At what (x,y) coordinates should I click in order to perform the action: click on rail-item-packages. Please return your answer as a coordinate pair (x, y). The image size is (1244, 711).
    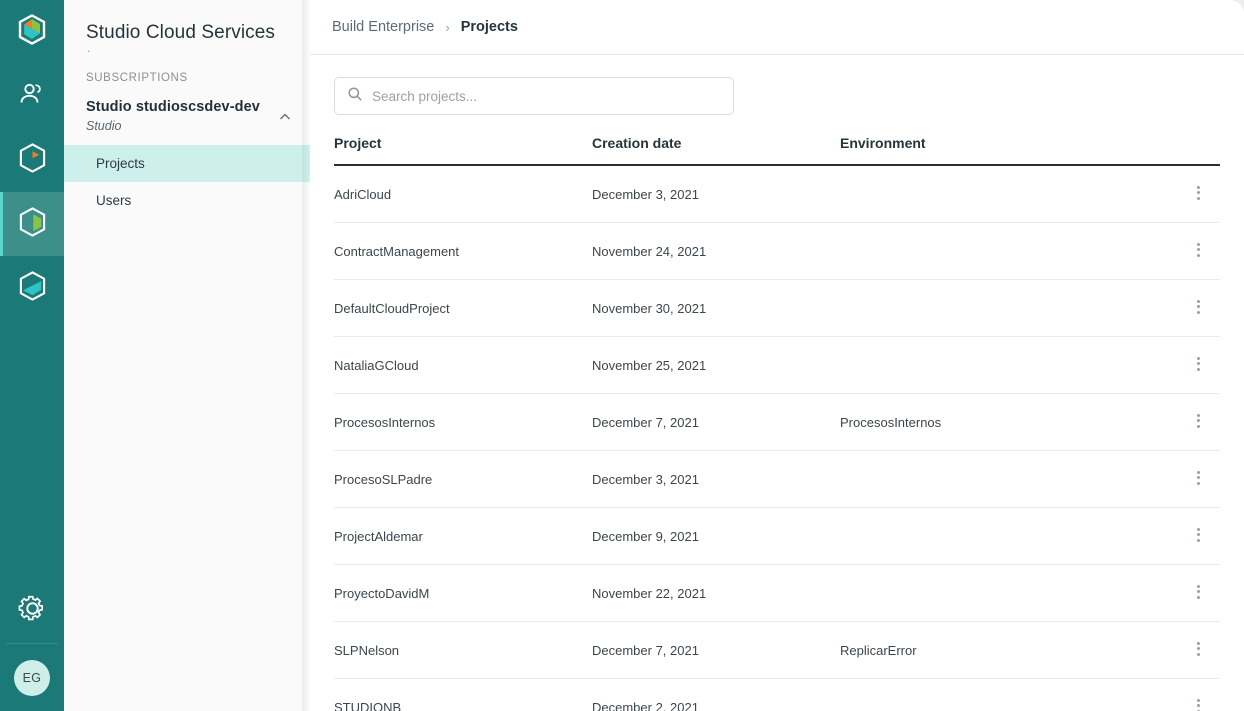
    Looking at the image, I should click on (32, 160).